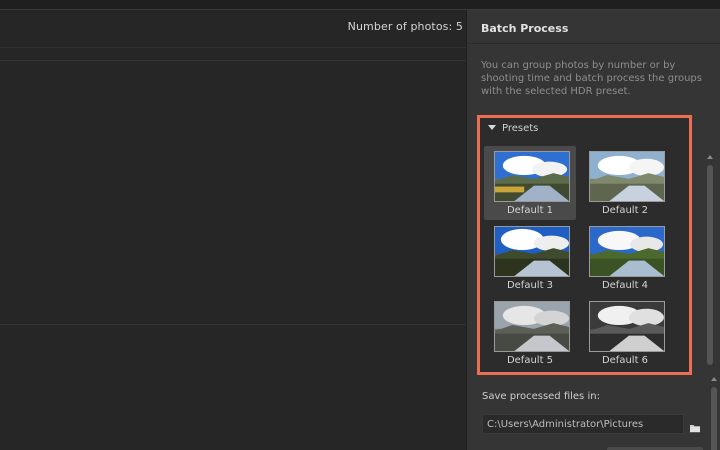  I want to click on photo-count: Number of photos: 5, so click(405, 26).